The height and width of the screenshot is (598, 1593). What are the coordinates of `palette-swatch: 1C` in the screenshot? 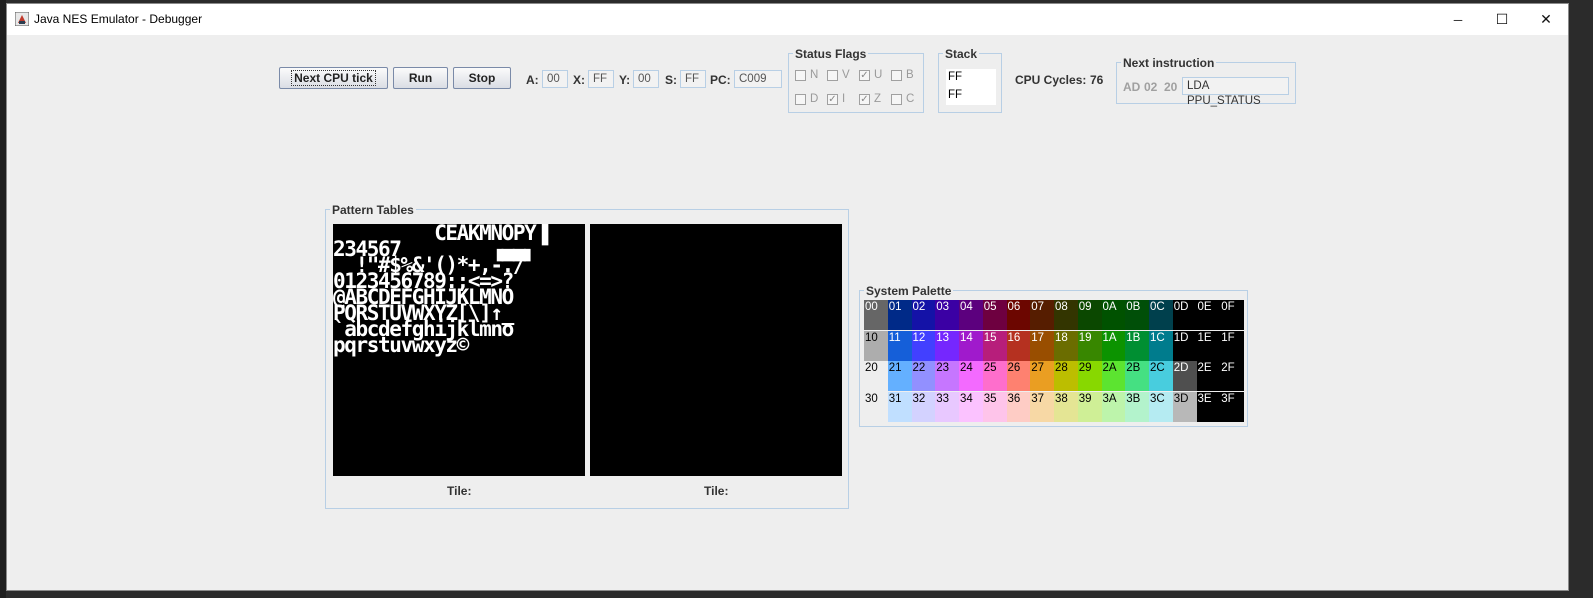 It's located at (1161, 345).